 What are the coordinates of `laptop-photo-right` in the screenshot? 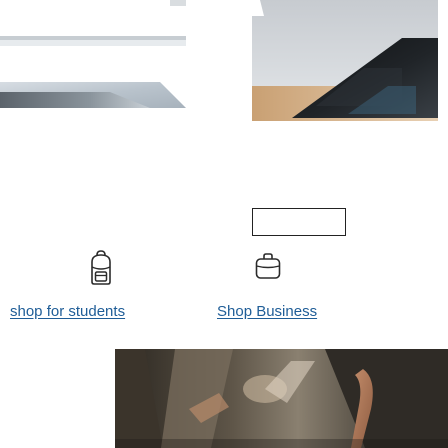 It's located at (348, 60).